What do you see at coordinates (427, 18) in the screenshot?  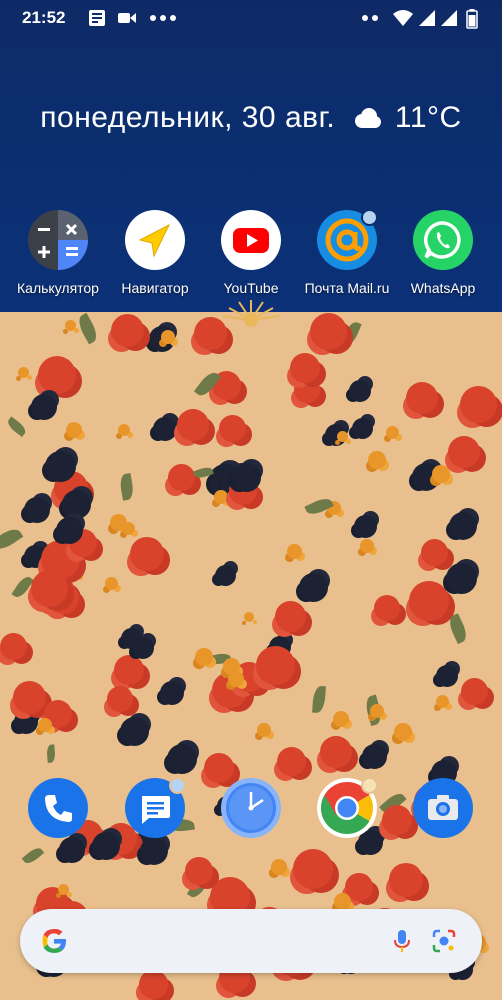 I see `signal-icon` at bounding box center [427, 18].